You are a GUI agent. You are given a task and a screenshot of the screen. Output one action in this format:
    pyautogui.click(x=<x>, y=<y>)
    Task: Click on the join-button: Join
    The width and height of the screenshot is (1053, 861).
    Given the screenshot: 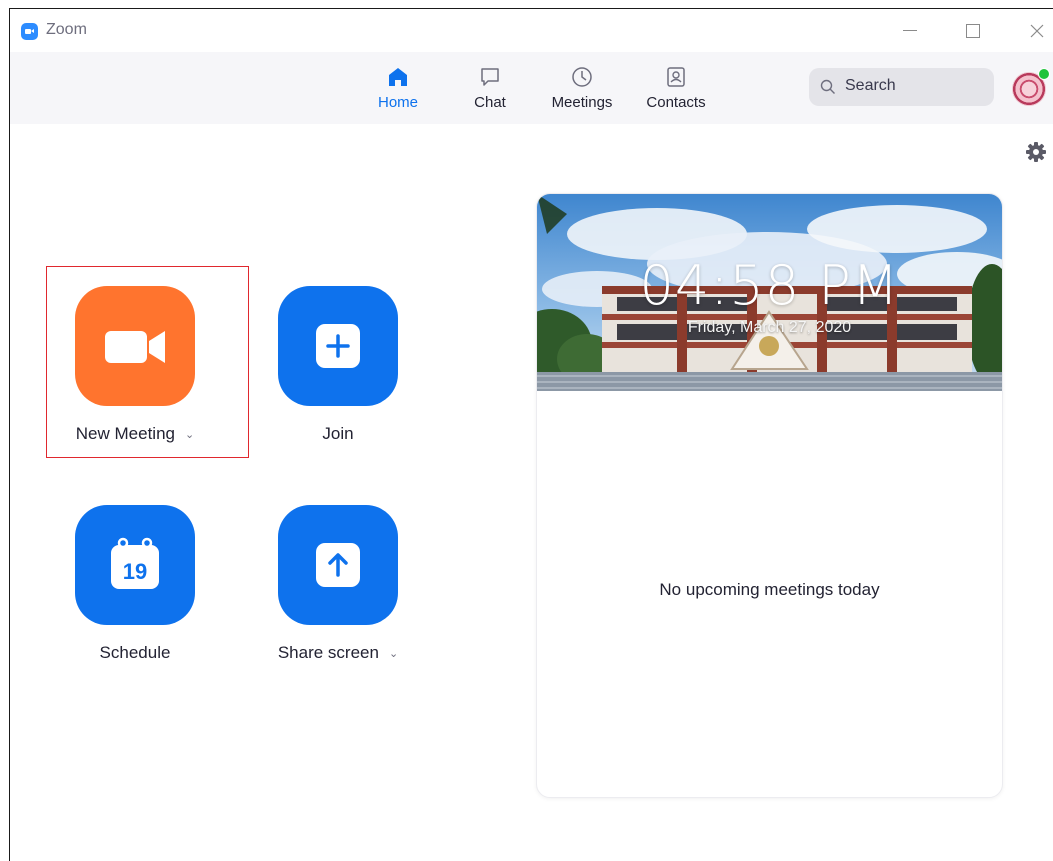 What is the action you would take?
    pyautogui.click(x=338, y=365)
    